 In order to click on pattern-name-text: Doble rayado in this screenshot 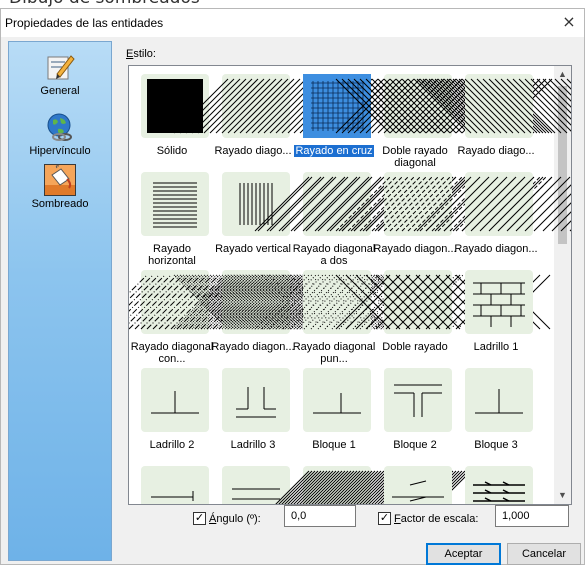, I will do `click(415, 347)`.